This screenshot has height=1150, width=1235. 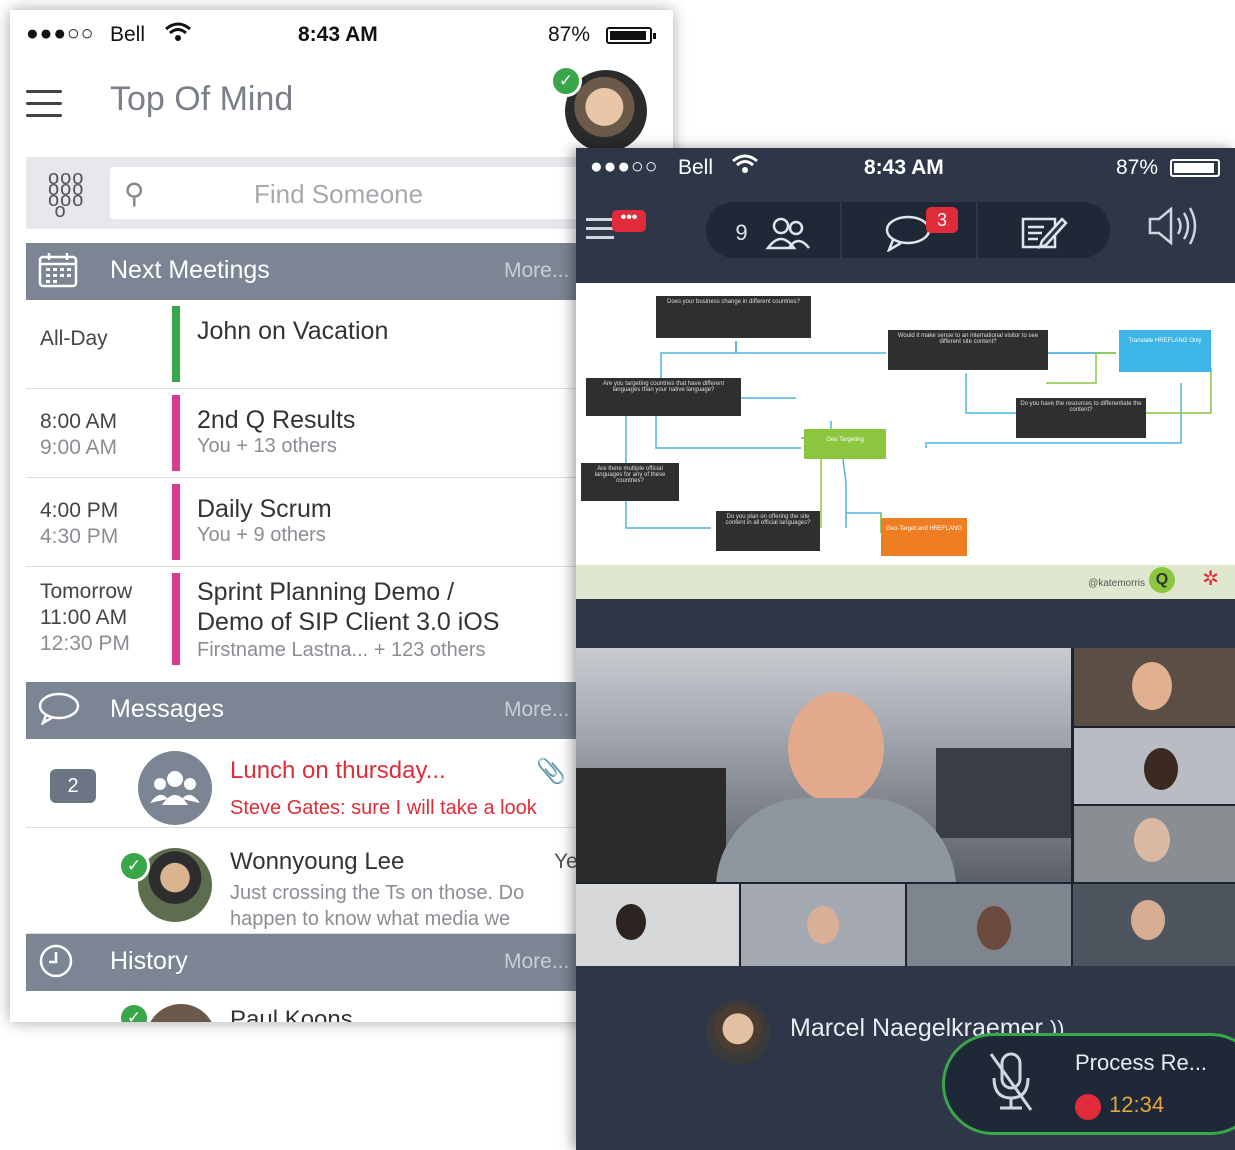 What do you see at coordinates (167, 709) in the screenshot?
I see `section-title: Messages` at bounding box center [167, 709].